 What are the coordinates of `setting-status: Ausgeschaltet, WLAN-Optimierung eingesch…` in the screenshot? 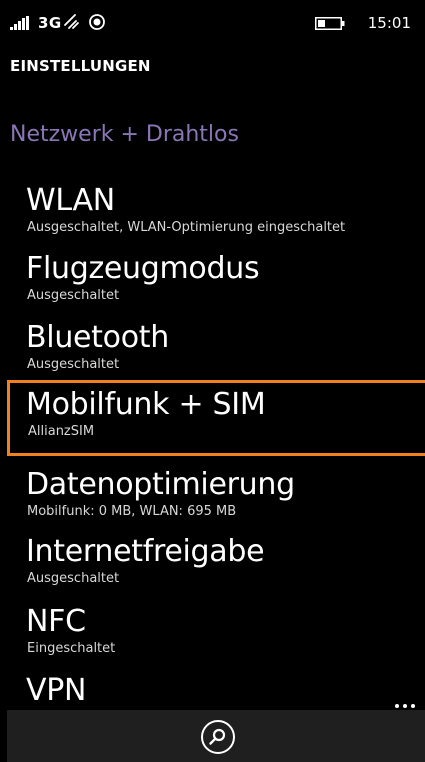 It's located at (186, 227).